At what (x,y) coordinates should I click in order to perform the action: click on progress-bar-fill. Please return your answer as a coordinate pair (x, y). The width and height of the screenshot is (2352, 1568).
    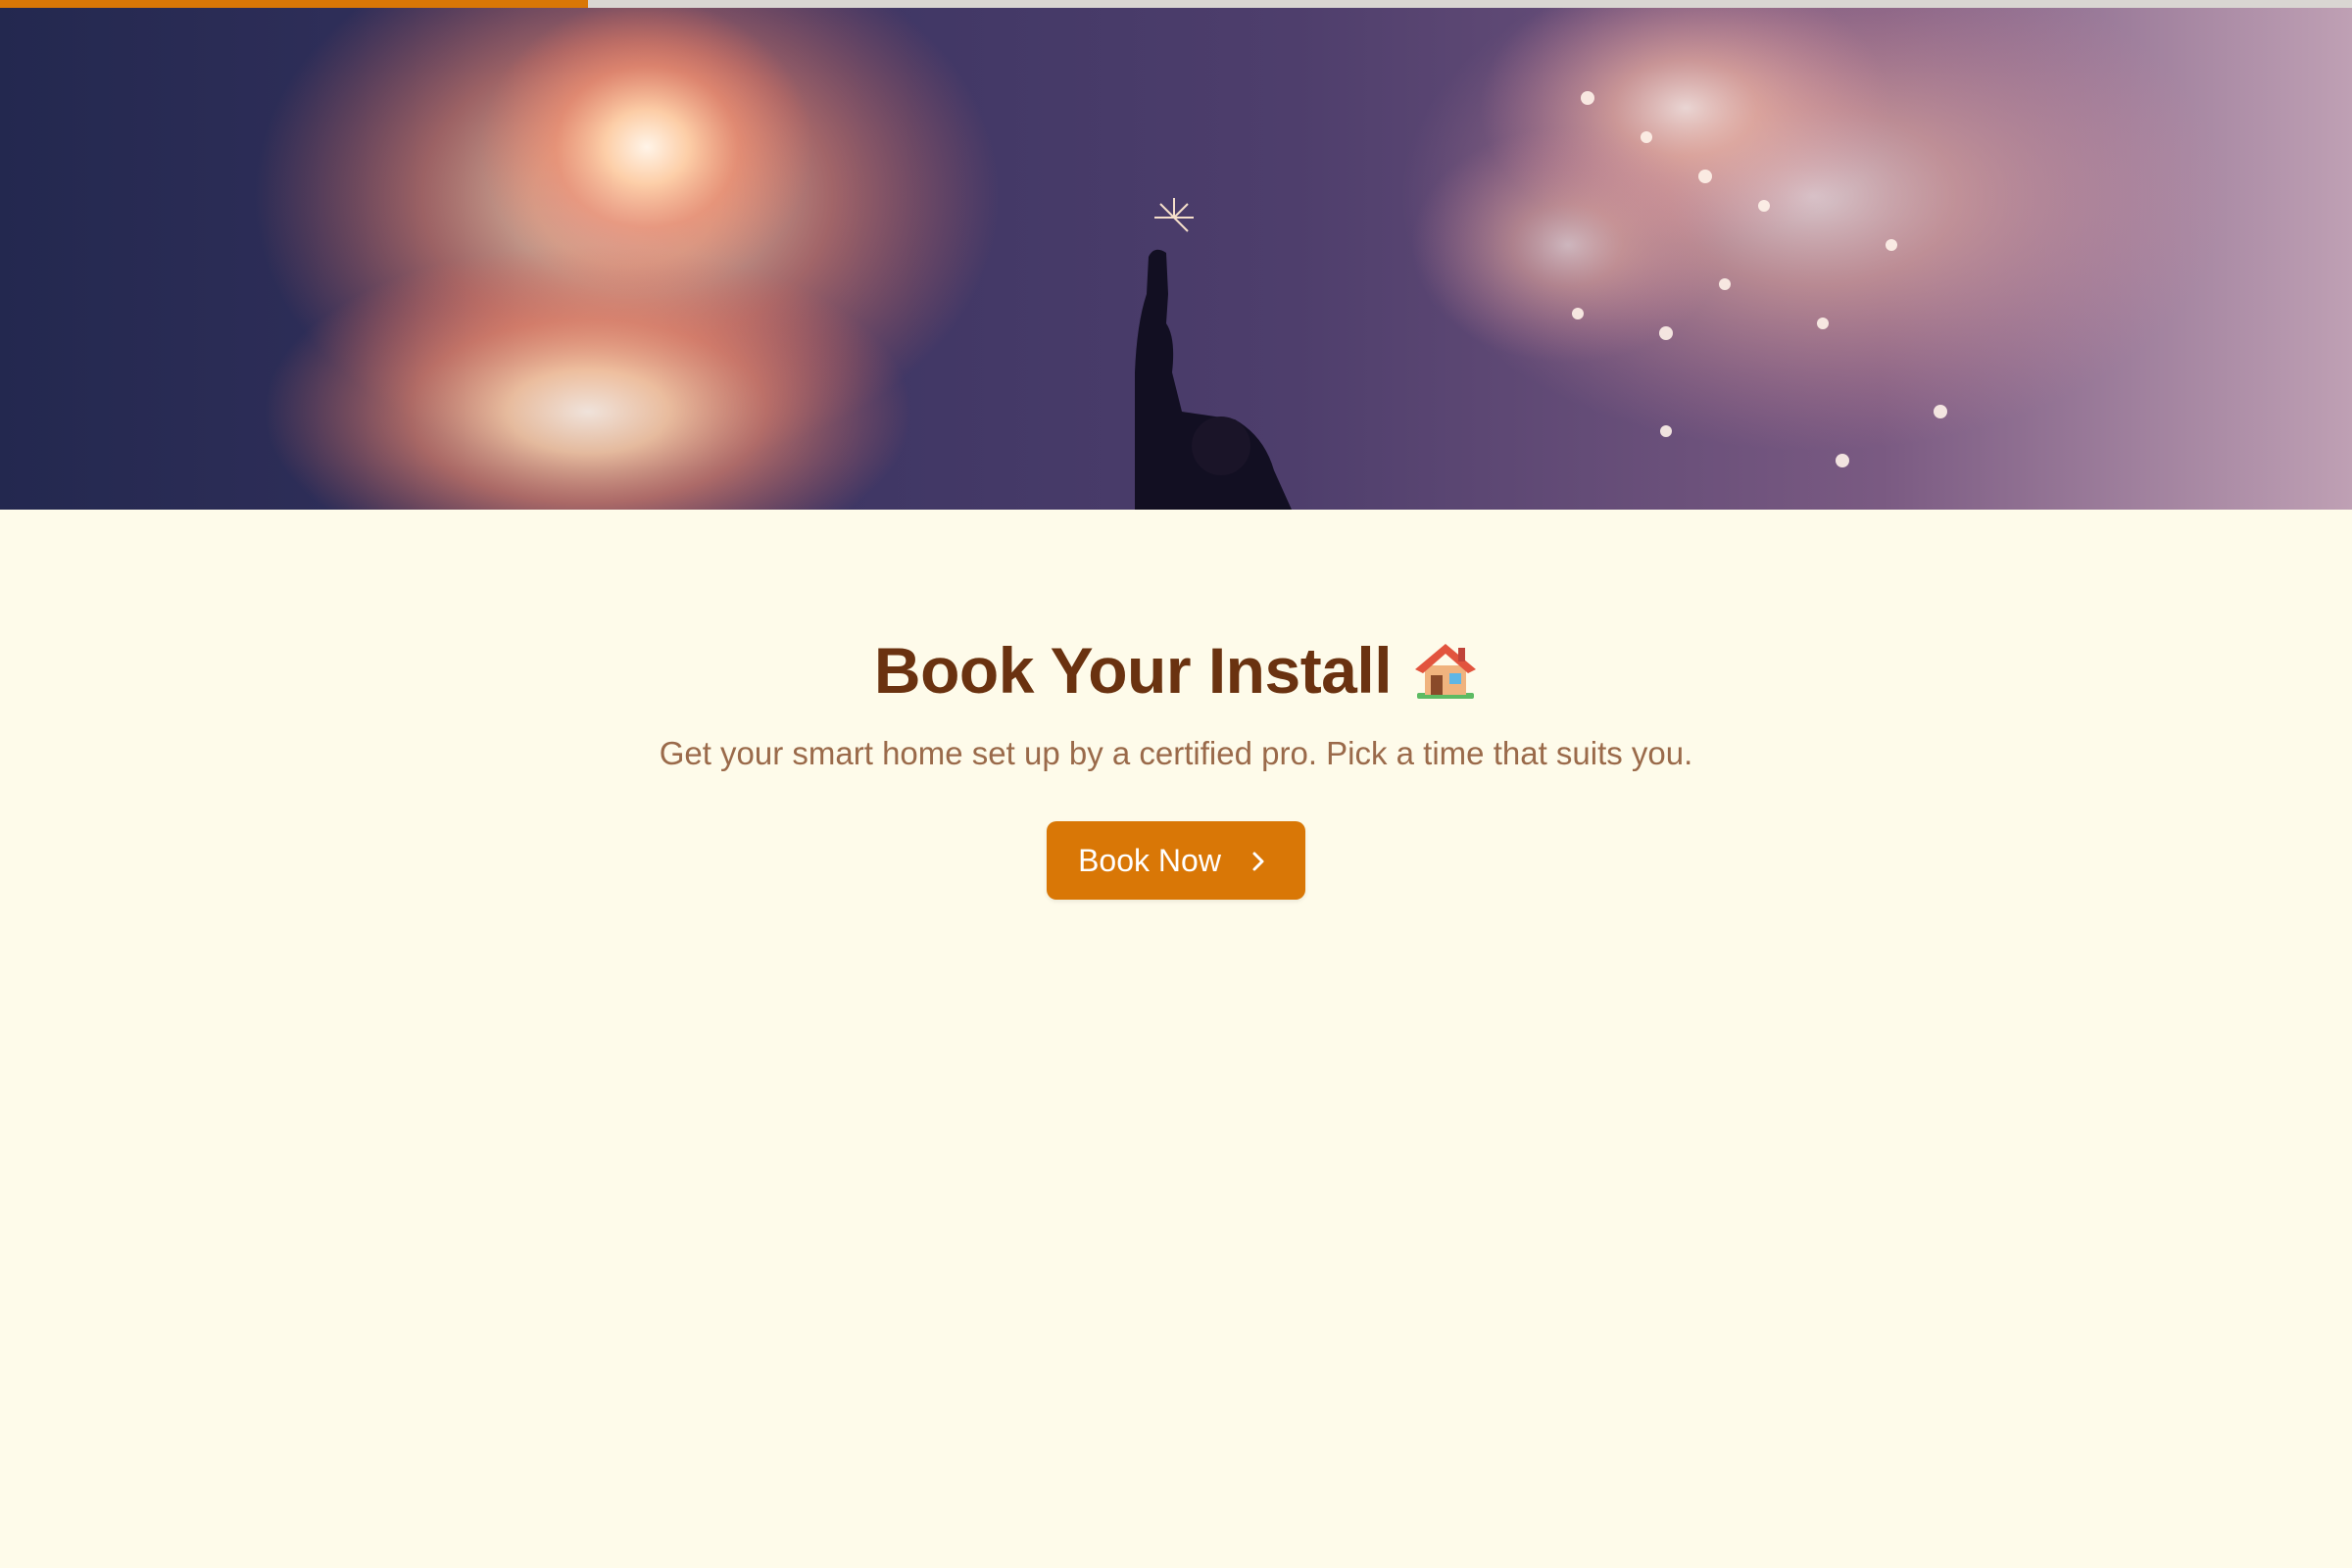
    Looking at the image, I should click on (294, 4).